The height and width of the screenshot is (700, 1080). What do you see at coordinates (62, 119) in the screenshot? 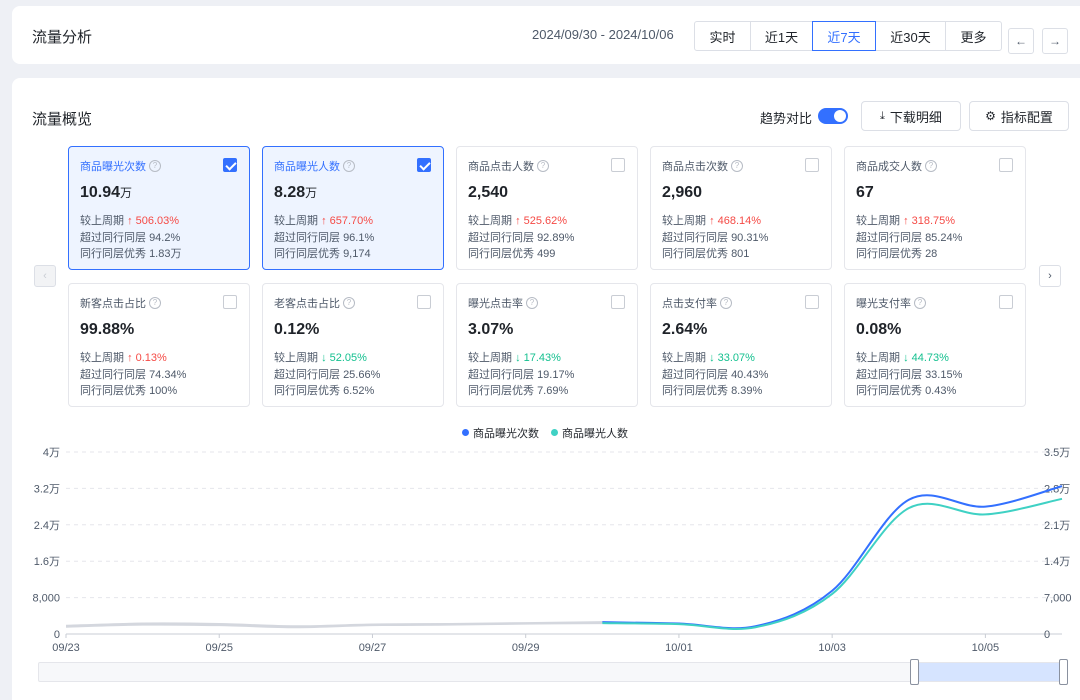
I see `overview-title: 流量概览` at bounding box center [62, 119].